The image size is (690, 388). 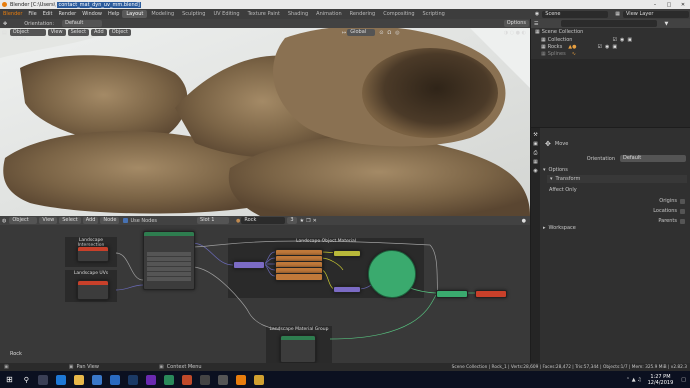 I want to click on menu-edit: Edit, so click(x=48, y=14).